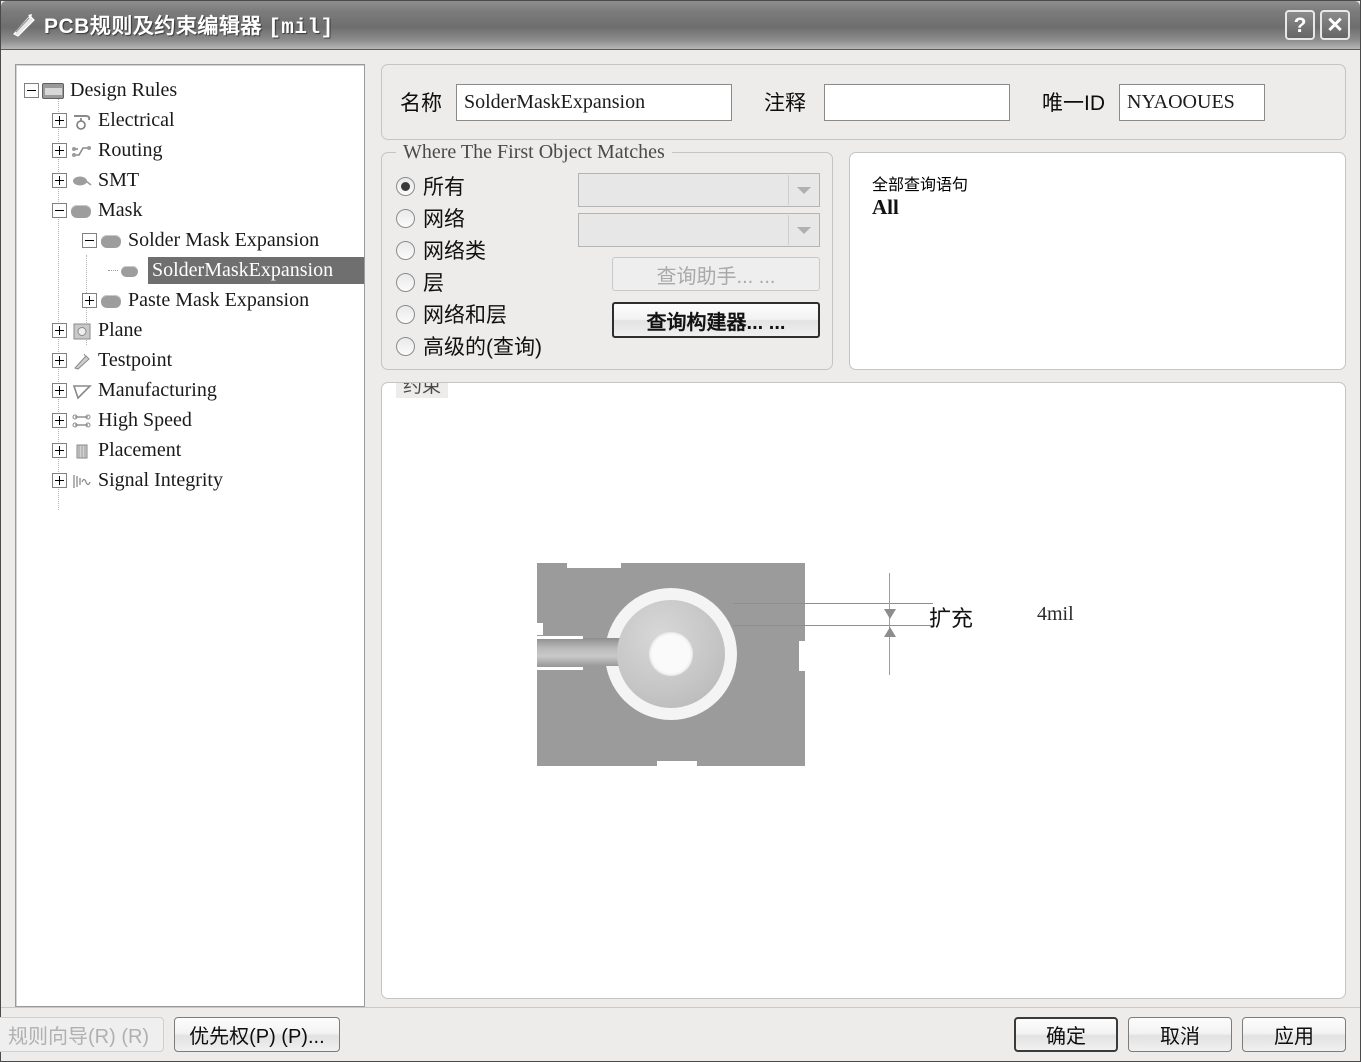  What do you see at coordinates (885, 207) in the screenshot?
I see `query-statement-text: All` at bounding box center [885, 207].